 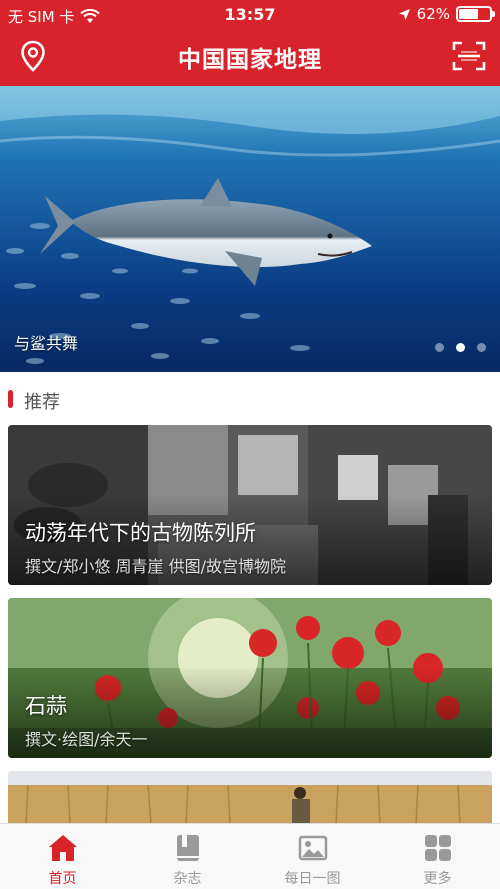 What do you see at coordinates (469, 56) in the screenshot?
I see `scan-icon` at bounding box center [469, 56].